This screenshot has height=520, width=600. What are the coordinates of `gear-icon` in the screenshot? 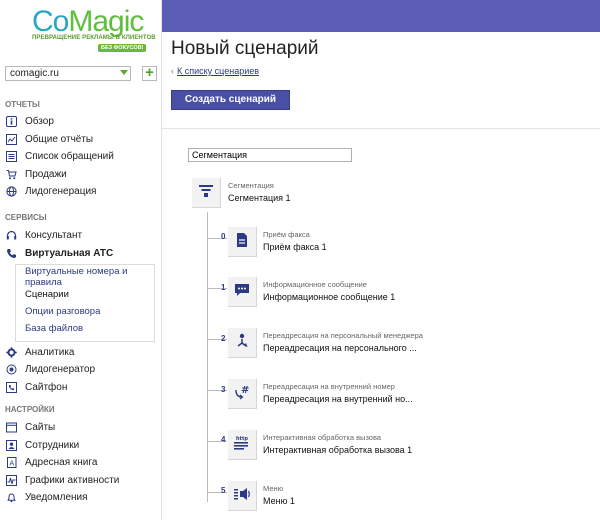 It's located at (11, 352).